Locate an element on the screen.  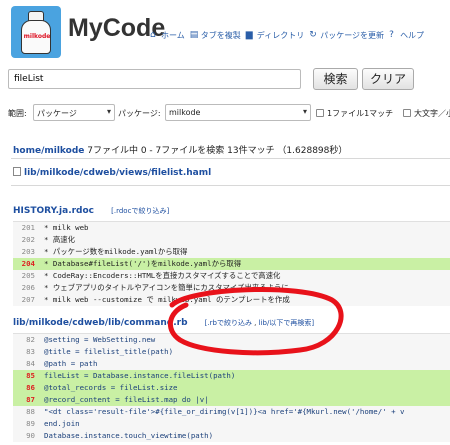
code-line: 201 * milk web is located at coordinates (55, 227).